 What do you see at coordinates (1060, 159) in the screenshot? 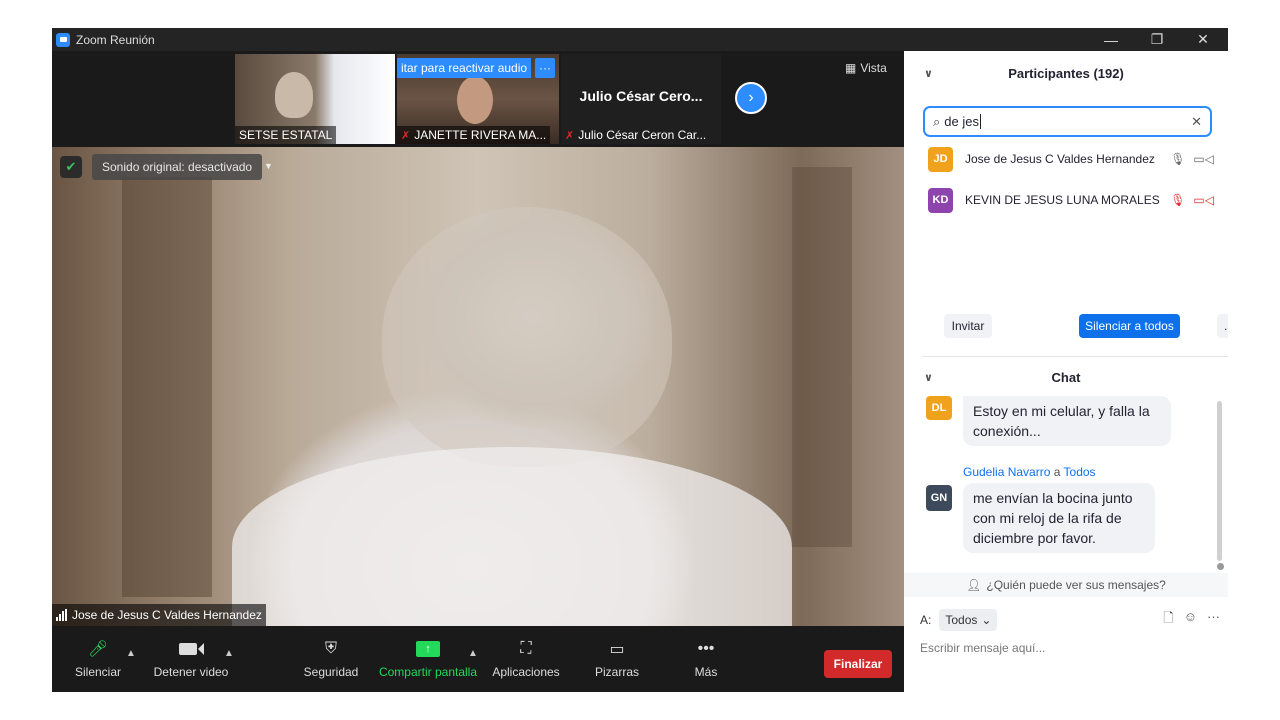
I see `participant-name: Jose de Jesus C Valdes Hernandez` at bounding box center [1060, 159].